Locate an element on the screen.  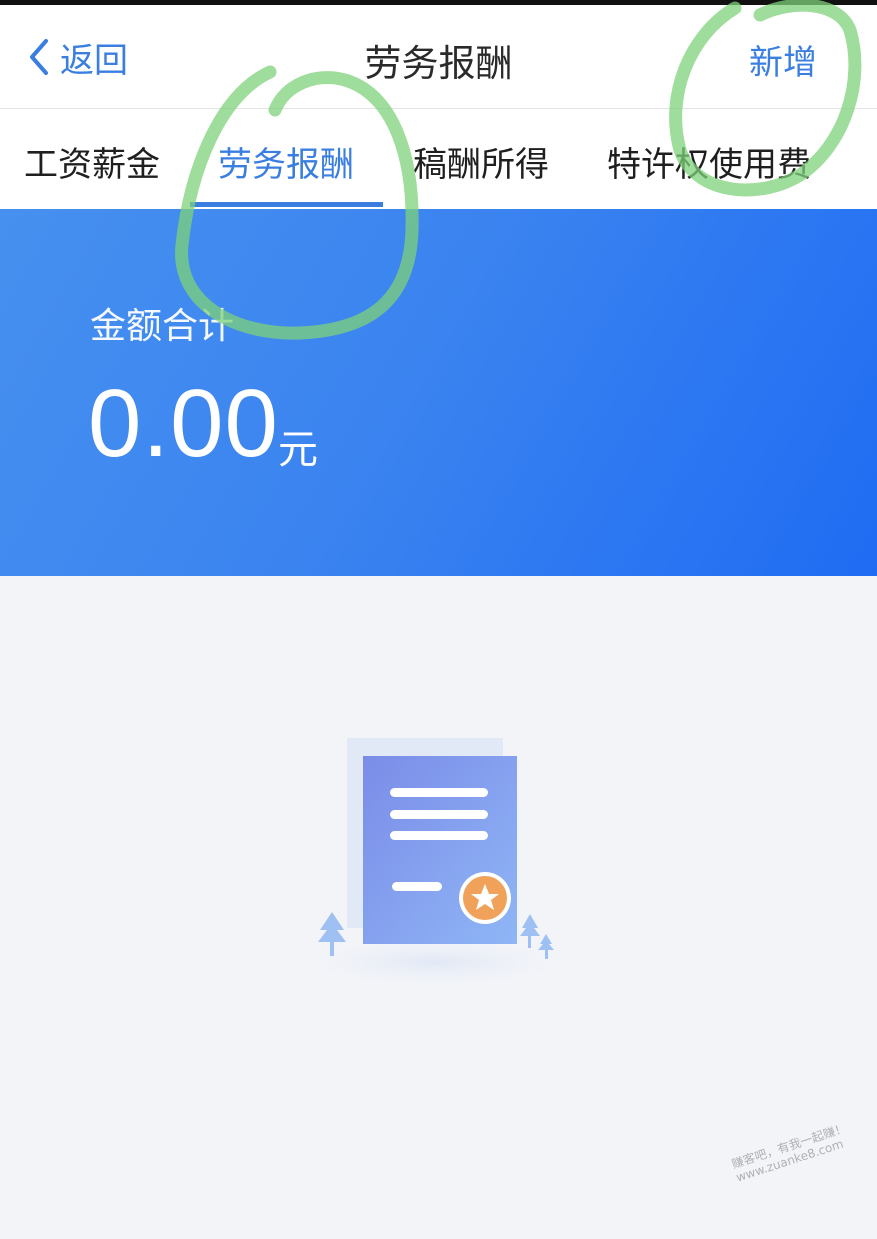
category-tabs: 工资薪金 劳务报酬 稿酬所得 特许权使用费 is located at coordinates (438, 159).